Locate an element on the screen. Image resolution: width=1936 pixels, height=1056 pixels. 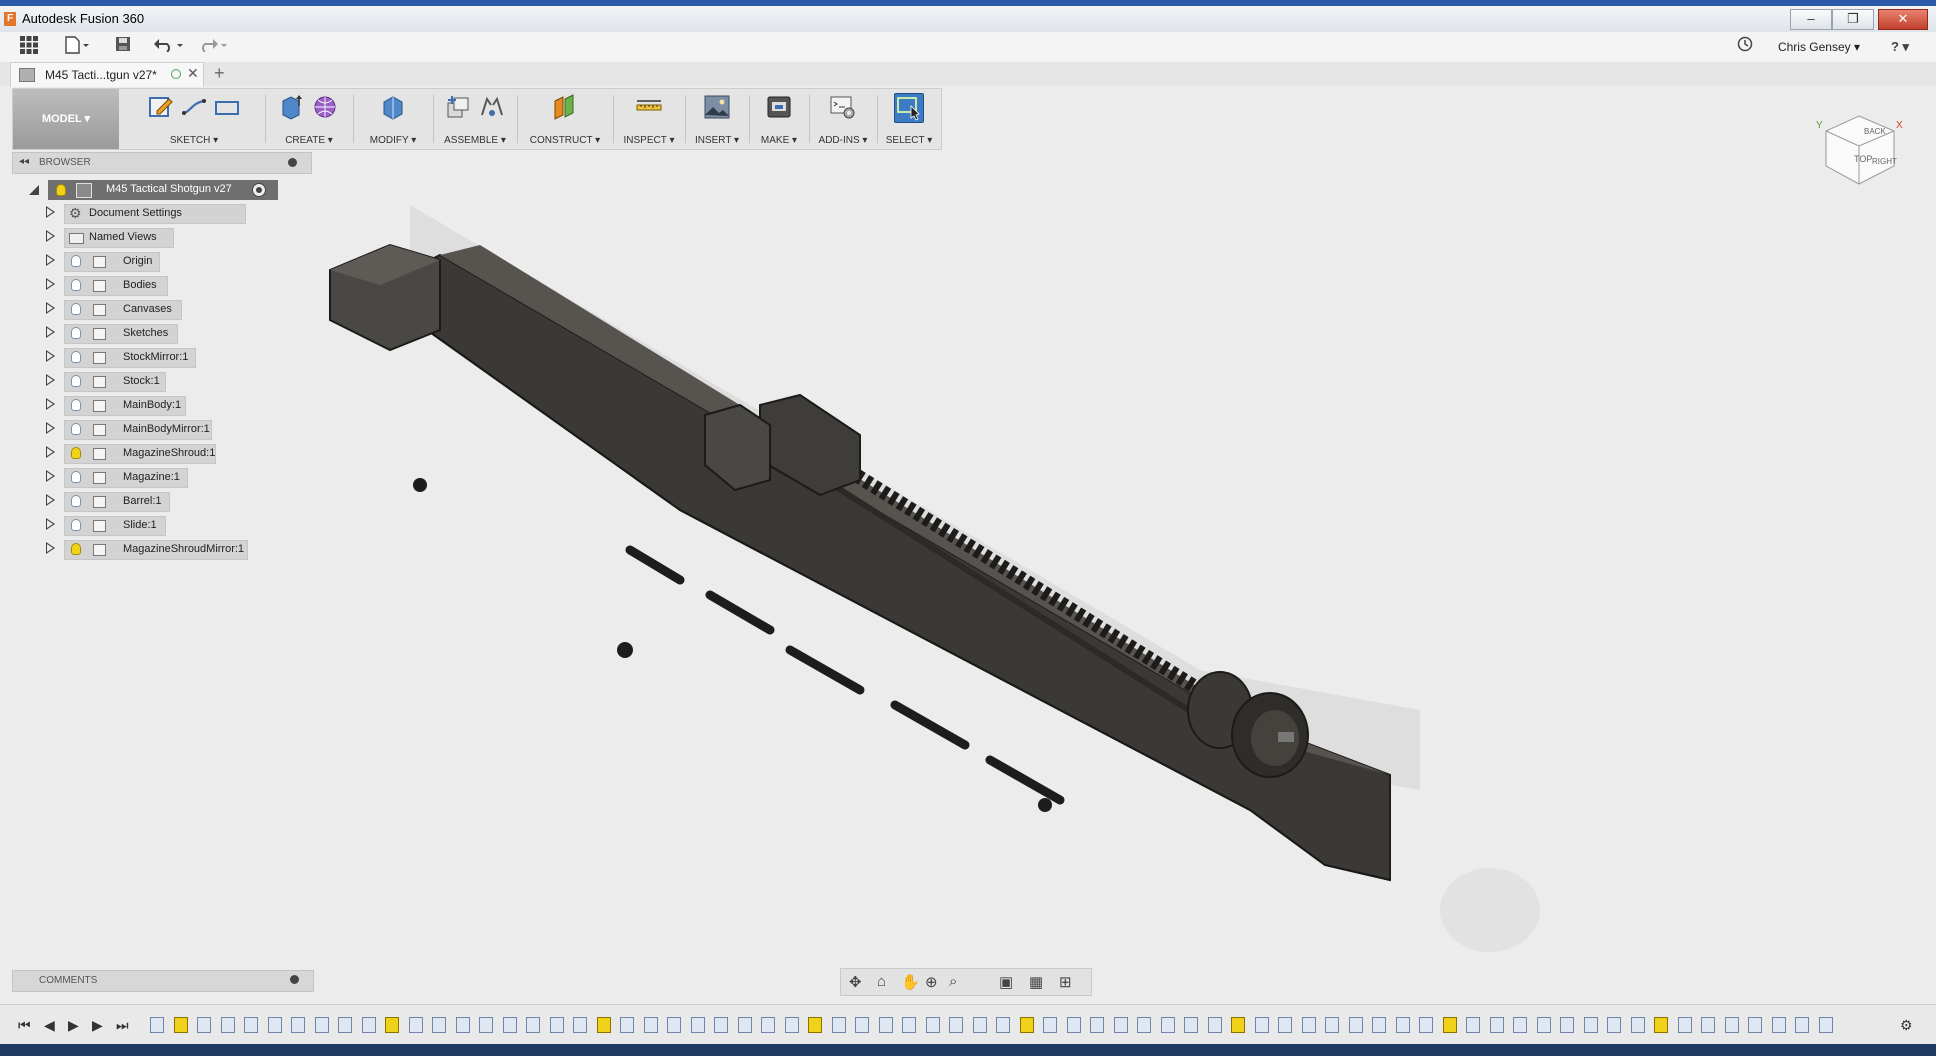
toolbar-group-inspect: INSPECT ▾ is located at coordinates (649, 119).